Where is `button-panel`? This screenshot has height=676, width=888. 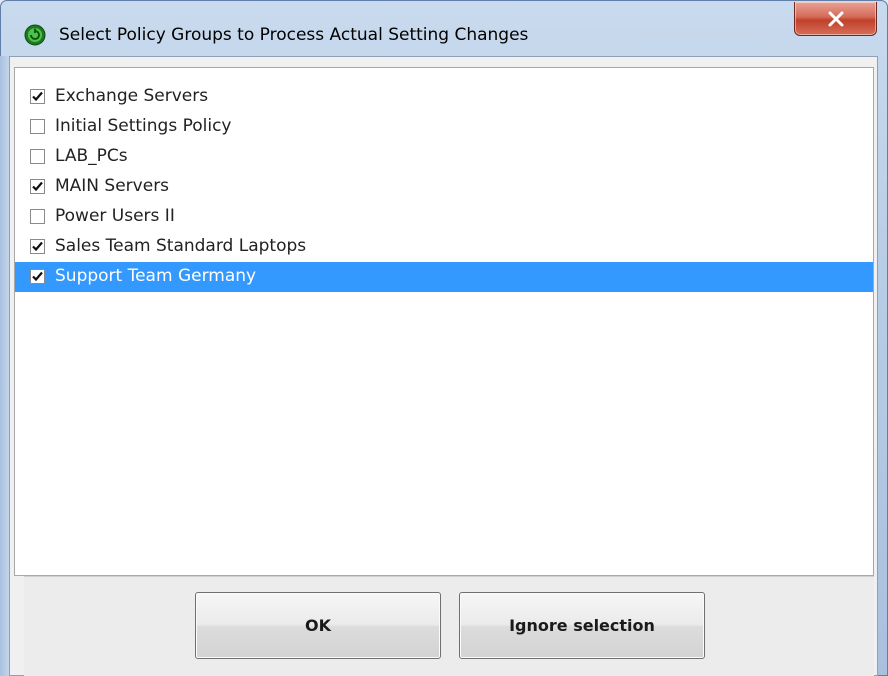
button-panel is located at coordinates (449, 626).